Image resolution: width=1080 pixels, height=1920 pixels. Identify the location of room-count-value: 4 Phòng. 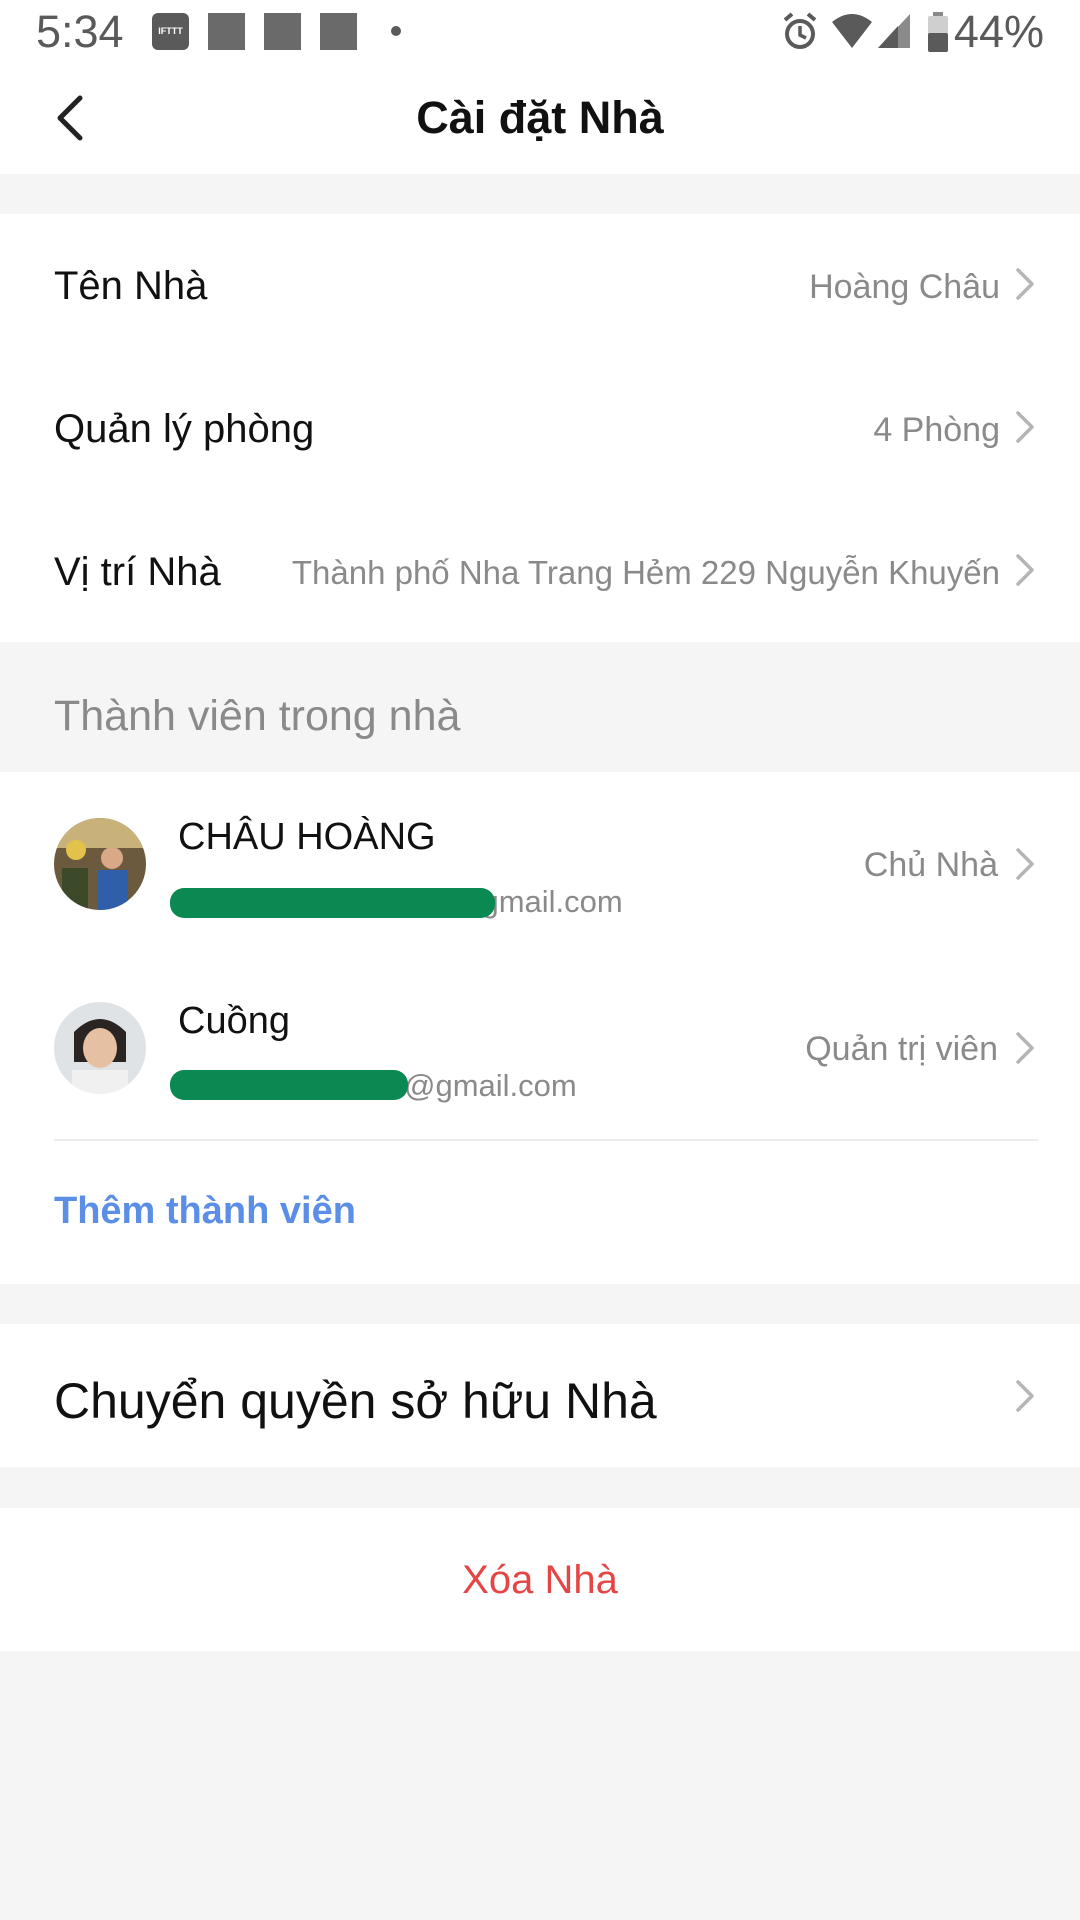
(936, 430).